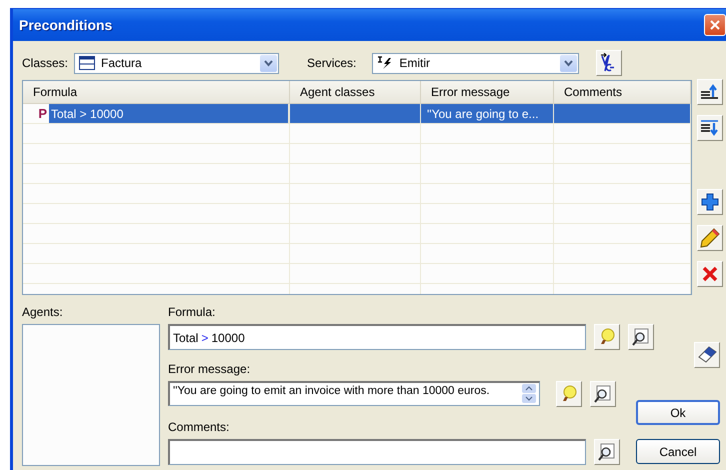 This screenshot has height=470, width=726. I want to click on error-message-field: ''You are going to emit an invoice with more than 10000 euros., so click(354, 393).